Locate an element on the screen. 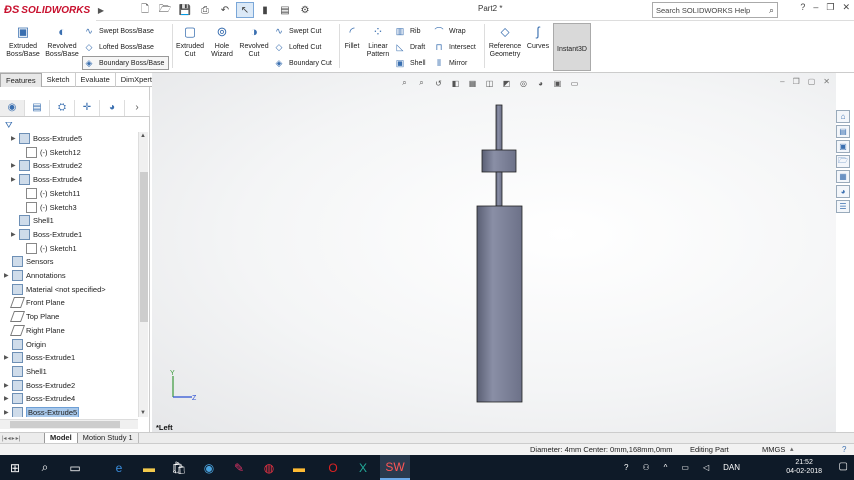 The image size is (854, 480). tree-node: Origin is located at coordinates (25, 344).